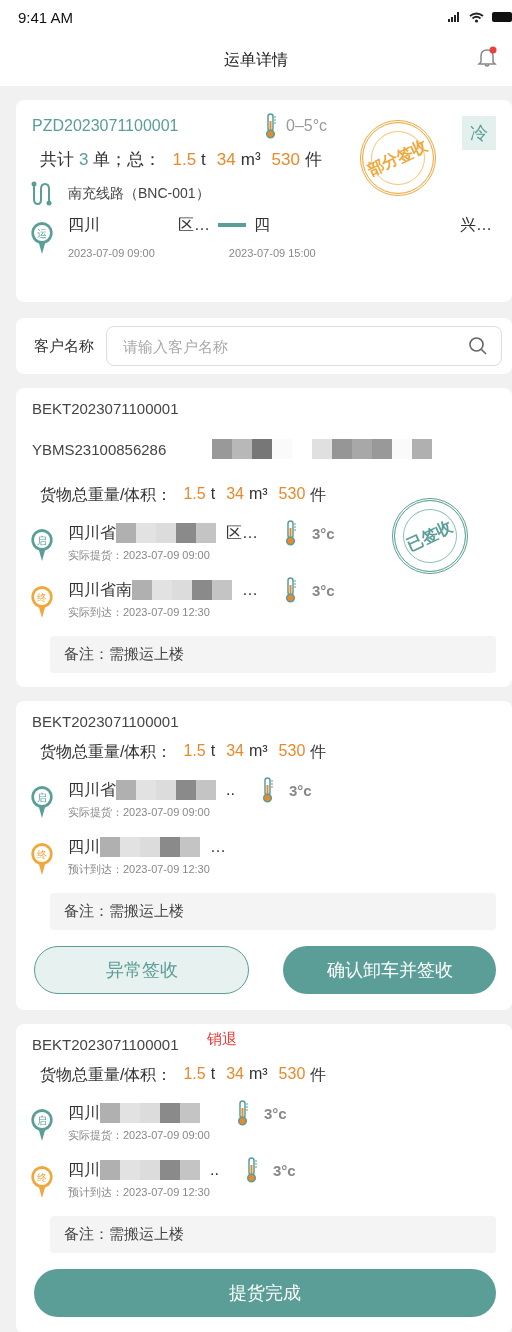  I want to click on totals-text: t, so click(203, 159).